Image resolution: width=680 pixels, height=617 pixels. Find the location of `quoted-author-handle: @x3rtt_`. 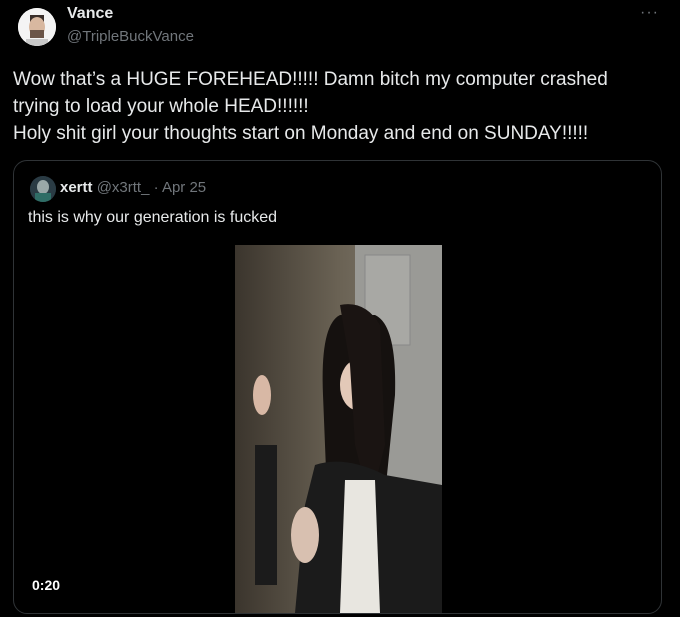

quoted-author-handle: @x3rtt_ is located at coordinates (123, 187).